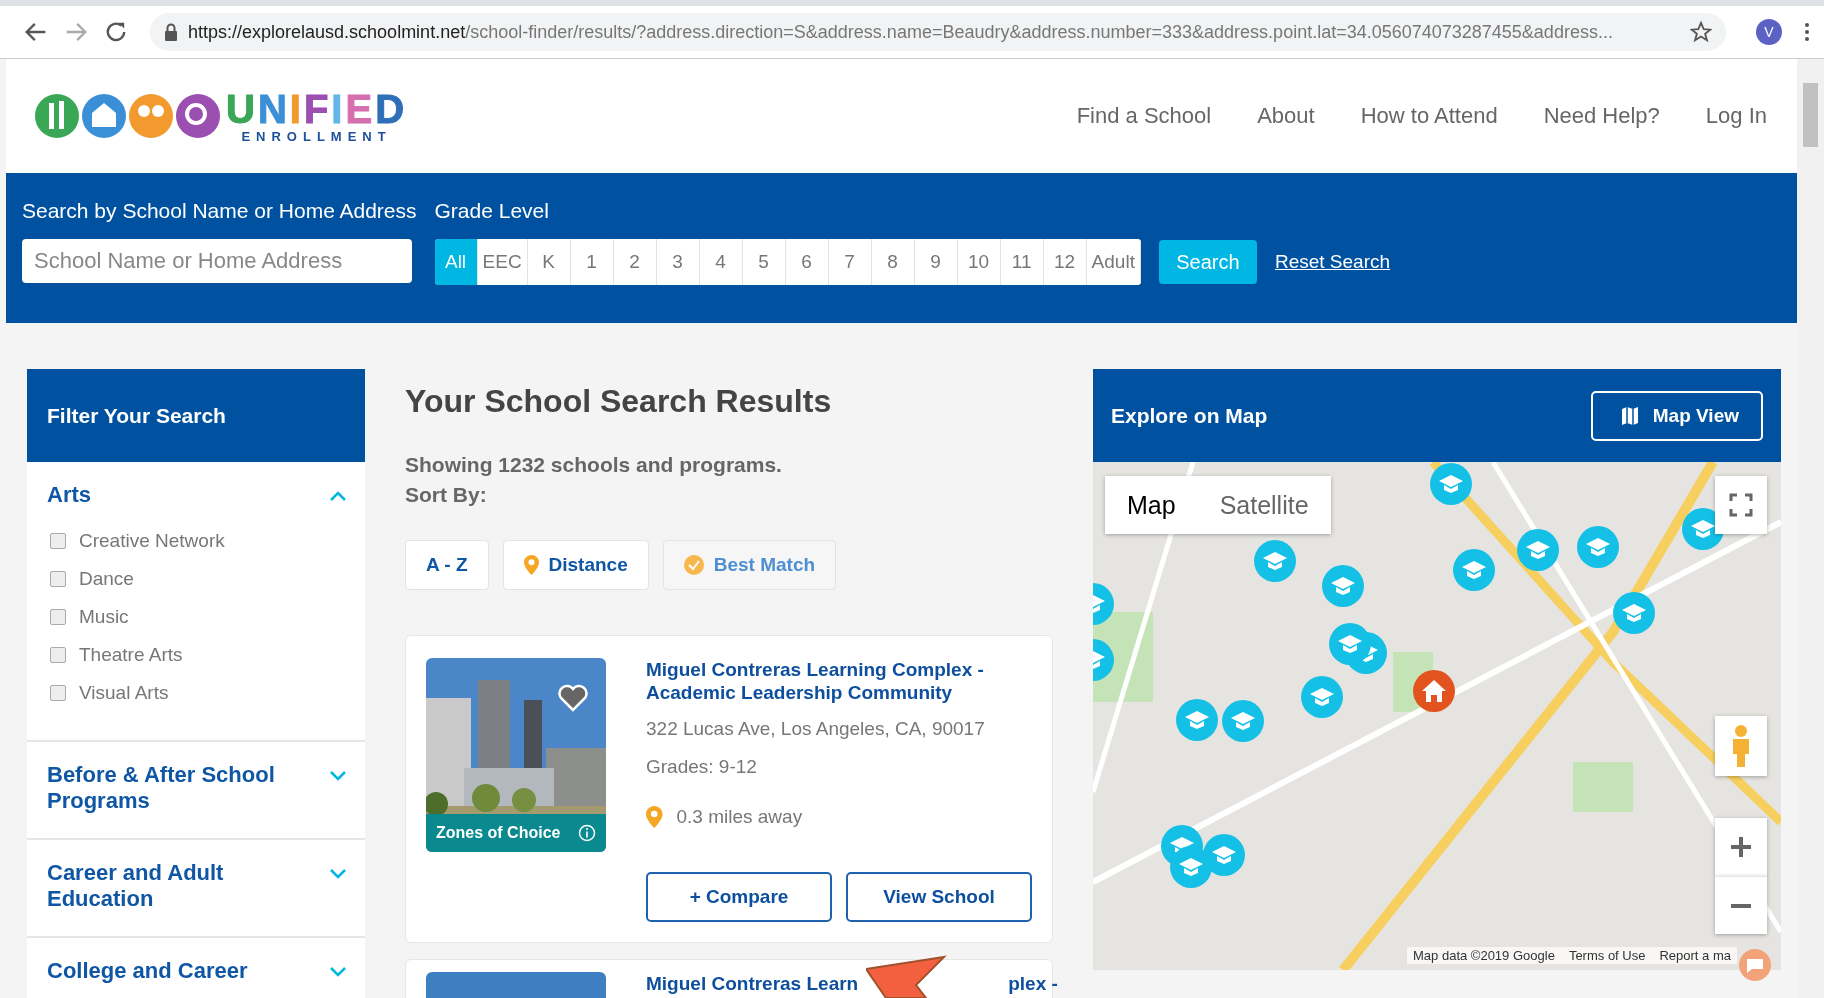 This screenshot has width=1824, height=998. I want to click on pegman-icon, so click(1741, 746).